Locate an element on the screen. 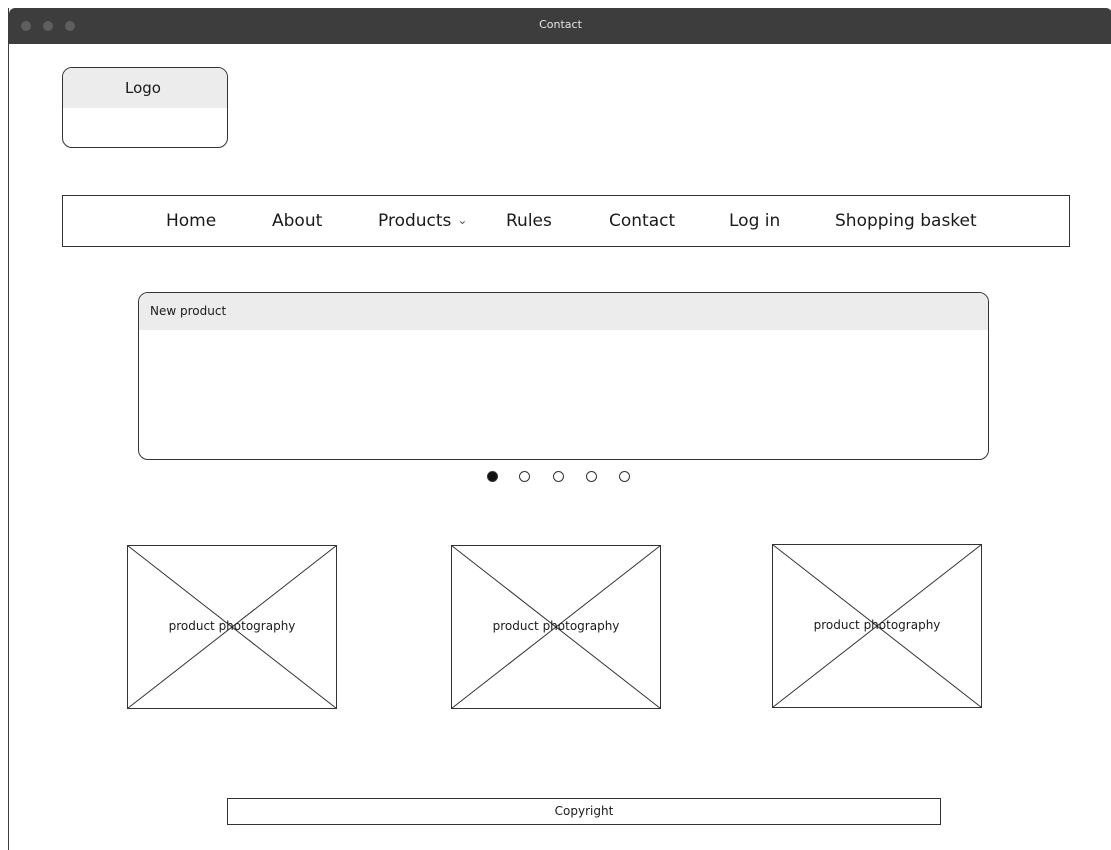  product-photo-1: product photography is located at coordinates (232, 627).